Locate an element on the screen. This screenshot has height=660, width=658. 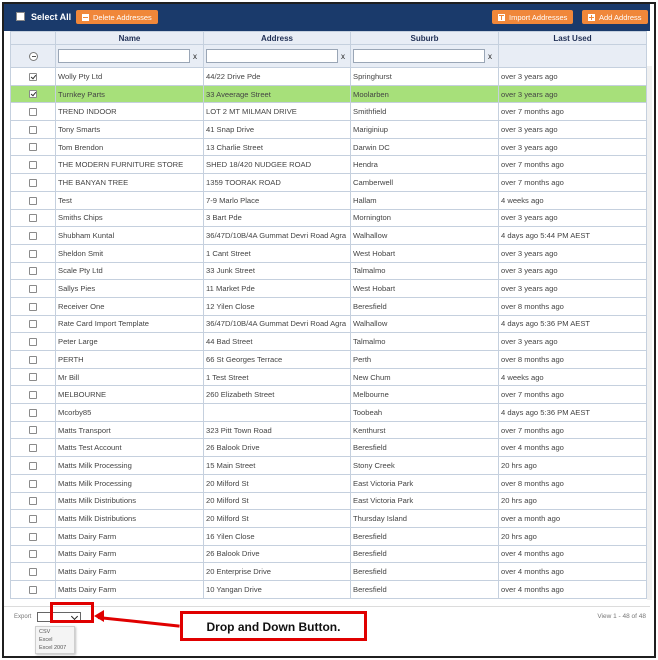
import-addresses-button: Import Addresses is located at coordinates (533, 17).